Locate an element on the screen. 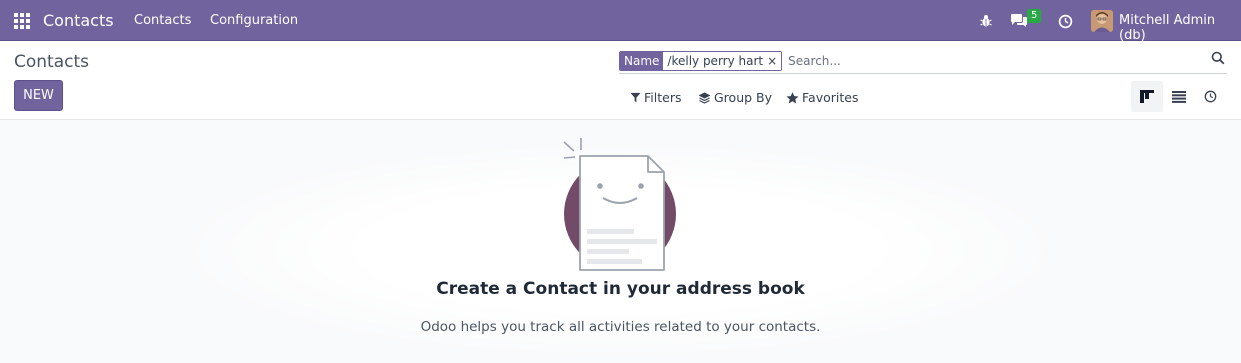  search-icon is located at coordinates (1218, 60).